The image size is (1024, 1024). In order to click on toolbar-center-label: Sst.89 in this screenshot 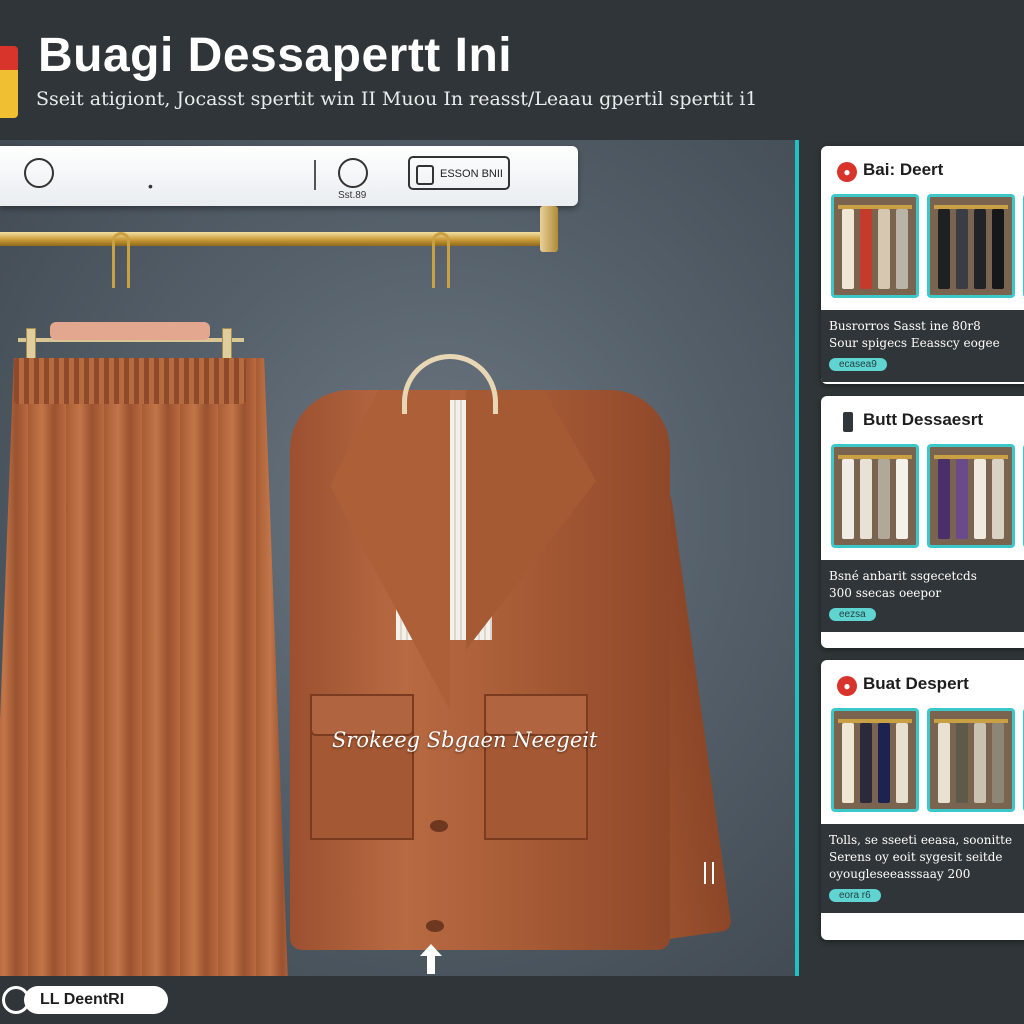, I will do `click(352, 195)`.